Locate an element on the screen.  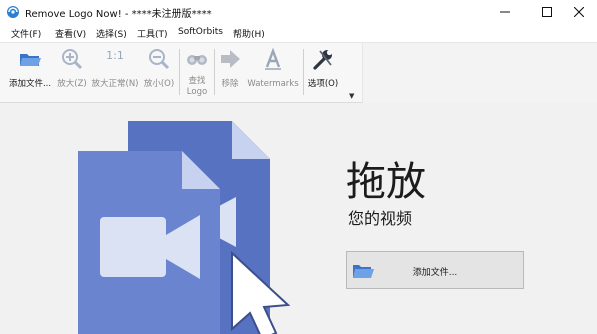
menu-tools: 工具(T) is located at coordinates (152, 33).